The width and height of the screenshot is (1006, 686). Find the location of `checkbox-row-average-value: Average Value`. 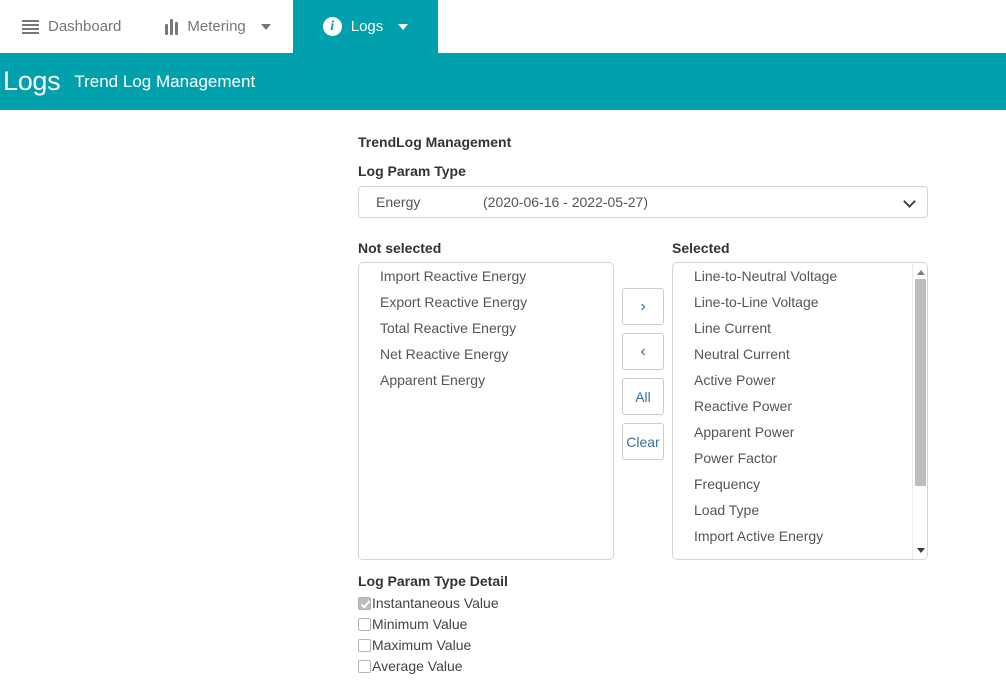

checkbox-row-average-value: Average Value is located at coordinates (643, 666).